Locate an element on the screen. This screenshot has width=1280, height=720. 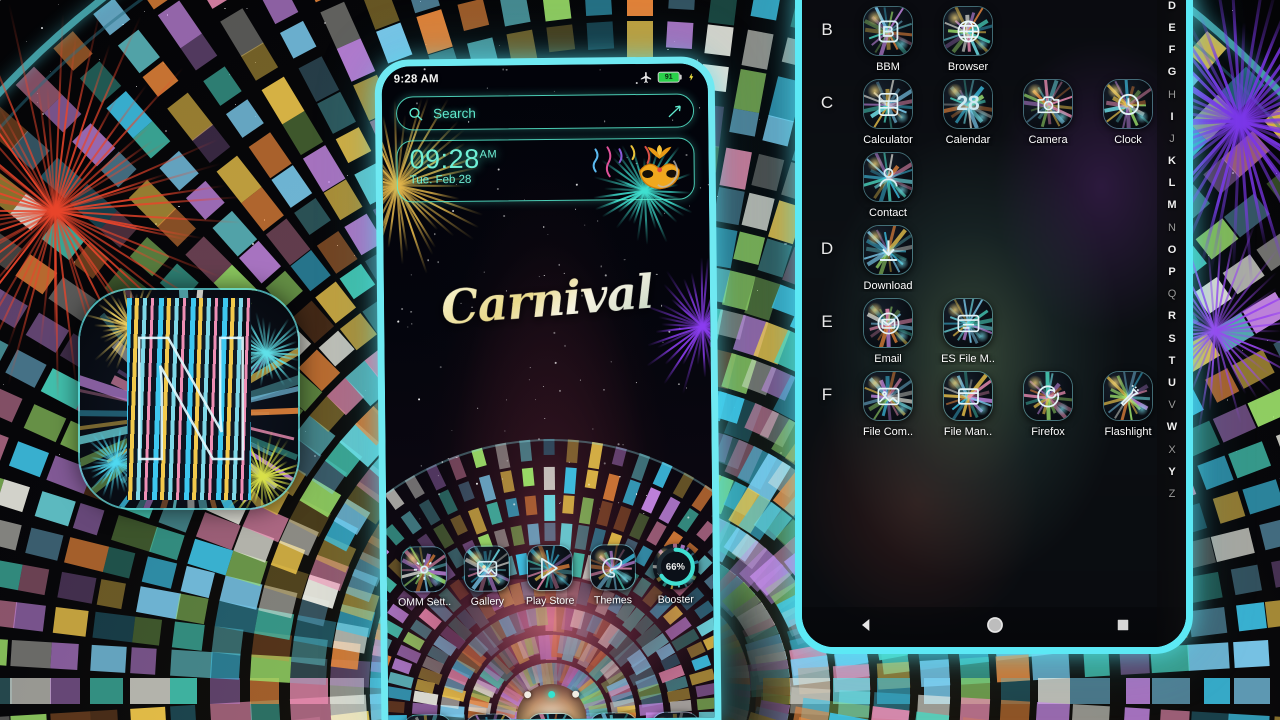
drawer-section-D: D Download is located at coordinates (996, 255).